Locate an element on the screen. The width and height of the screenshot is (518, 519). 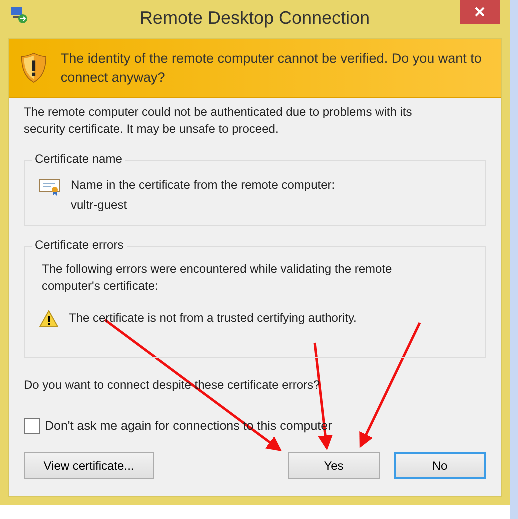
error-text: The certificate is not from a trusted certifying authority. is located at coordinates (213, 318).